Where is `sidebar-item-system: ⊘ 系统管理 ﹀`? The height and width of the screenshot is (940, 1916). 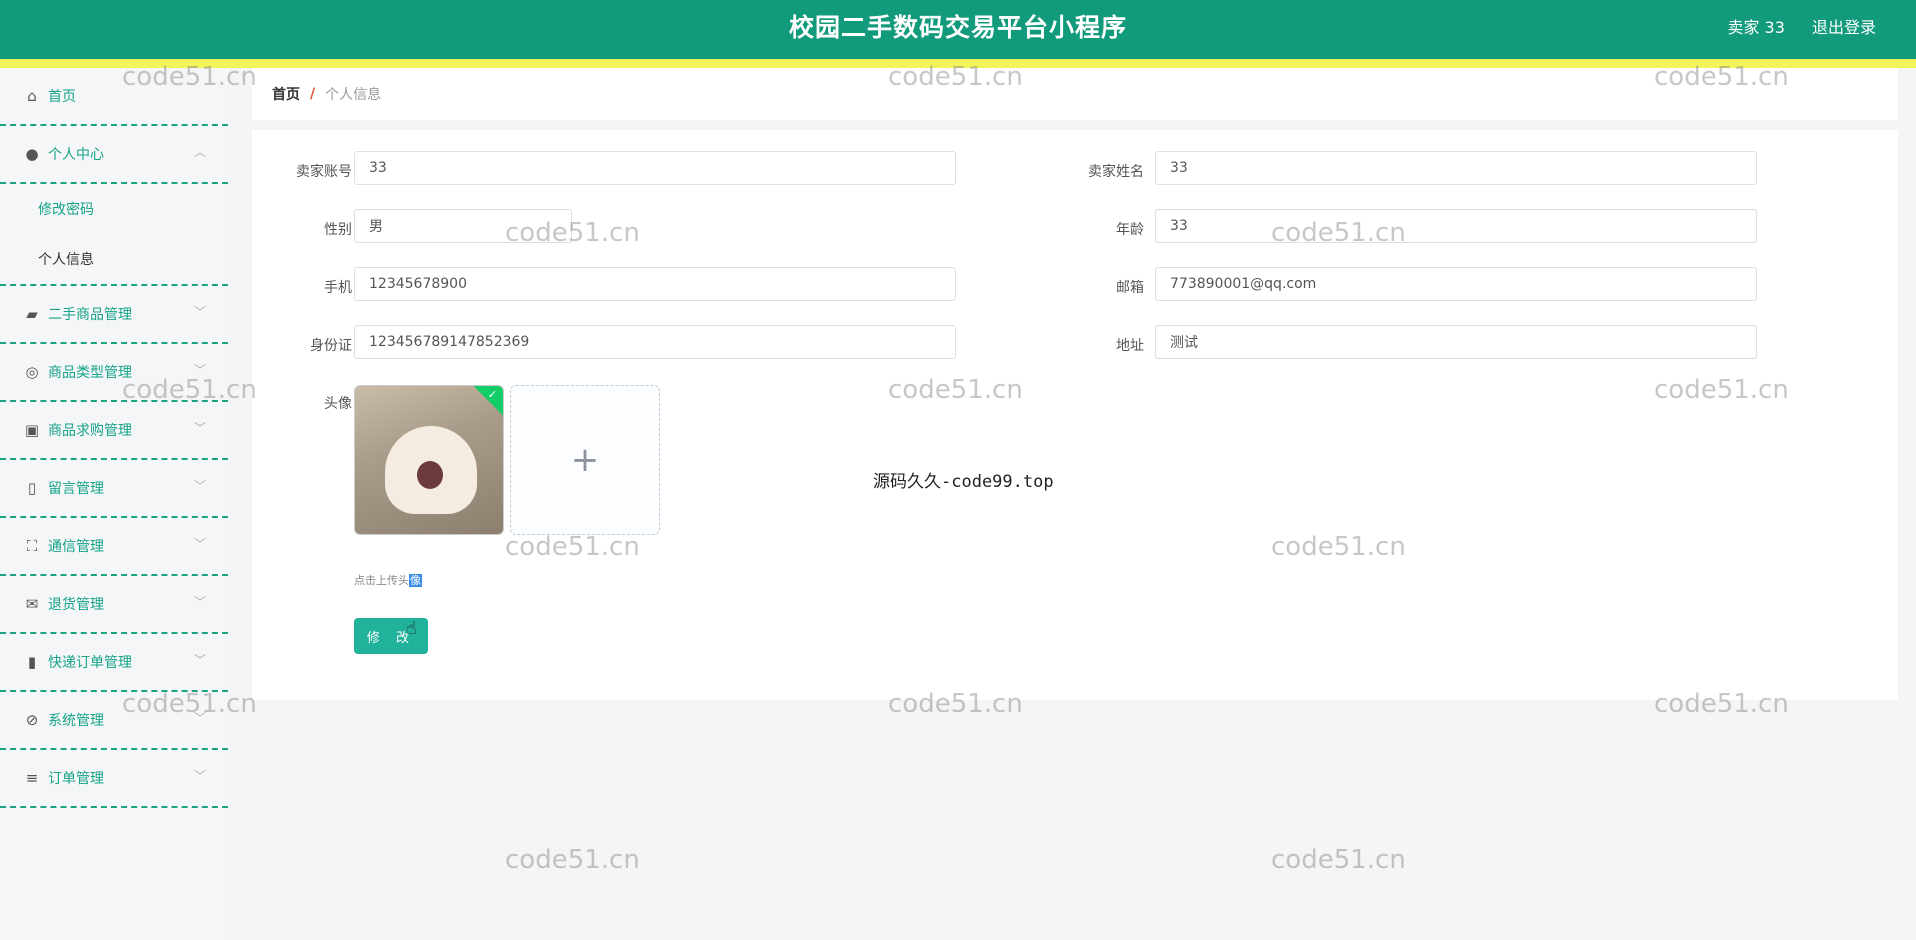
sidebar-item-system: ⊘ 系统管理 ﹀ is located at coordinates (114, 721).